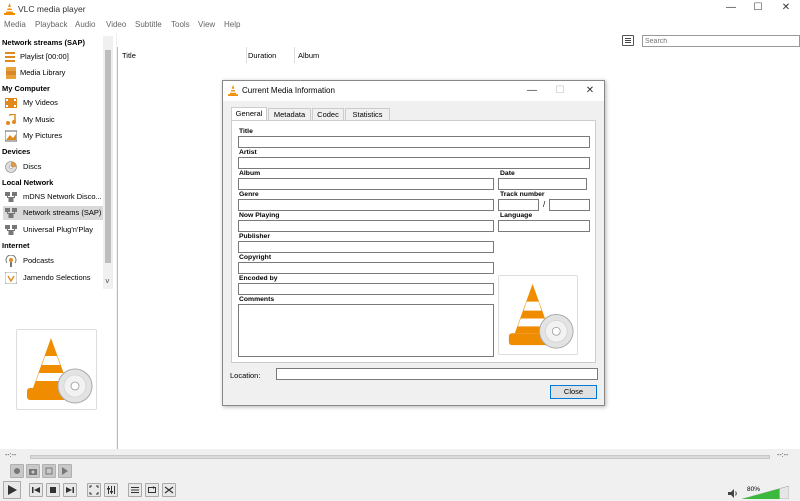  What do you see at coordinates (366, 184) in the screenshot?
I see `album-field` at bounding box center [366, 184].